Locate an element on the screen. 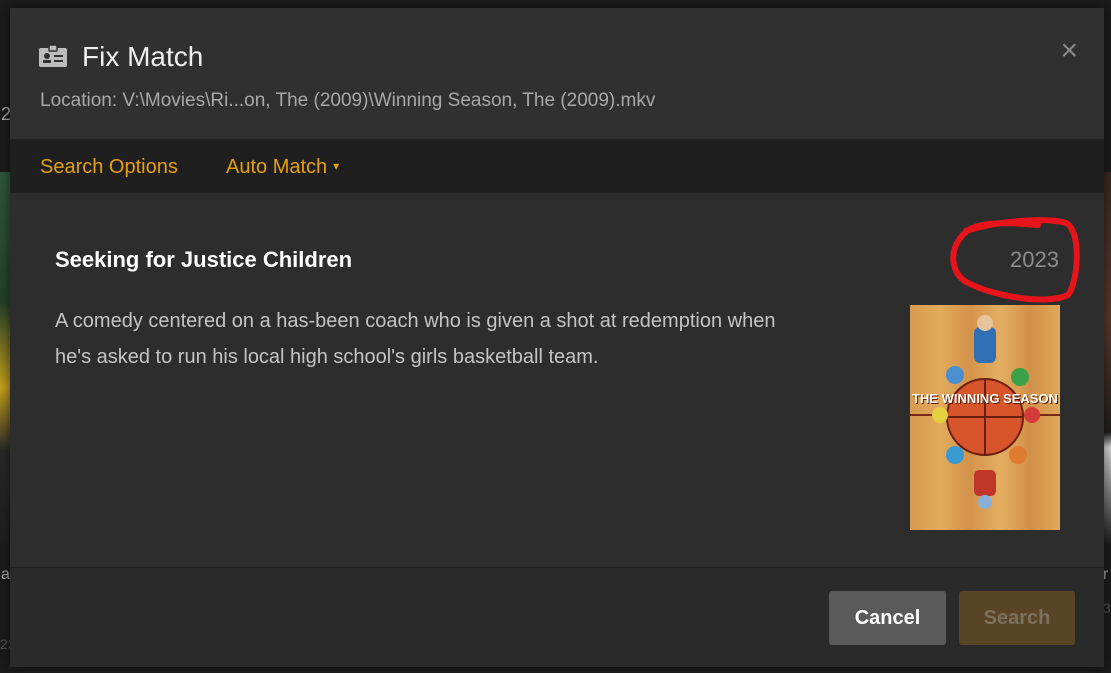 The width and height of the screenshot is (1111, 673). cancel-button: Cancel is located at coordinates (887, 618).